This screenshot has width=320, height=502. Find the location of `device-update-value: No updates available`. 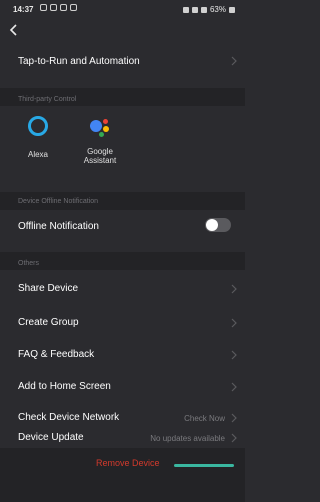

device-update-value: No updates available is located at coordinates (187, 438).